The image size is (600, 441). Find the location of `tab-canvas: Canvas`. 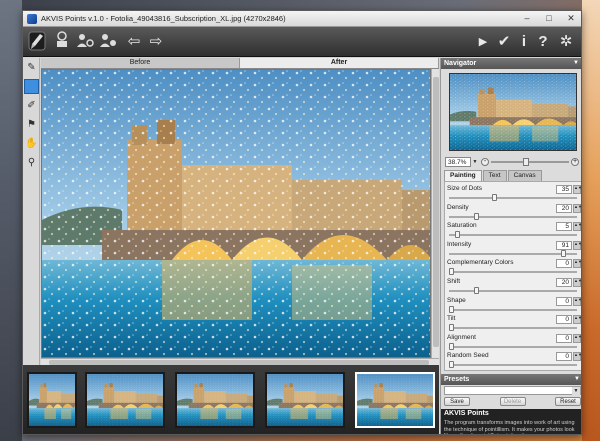

tab-canvas: Canvas is located at coordinates (524, 175).